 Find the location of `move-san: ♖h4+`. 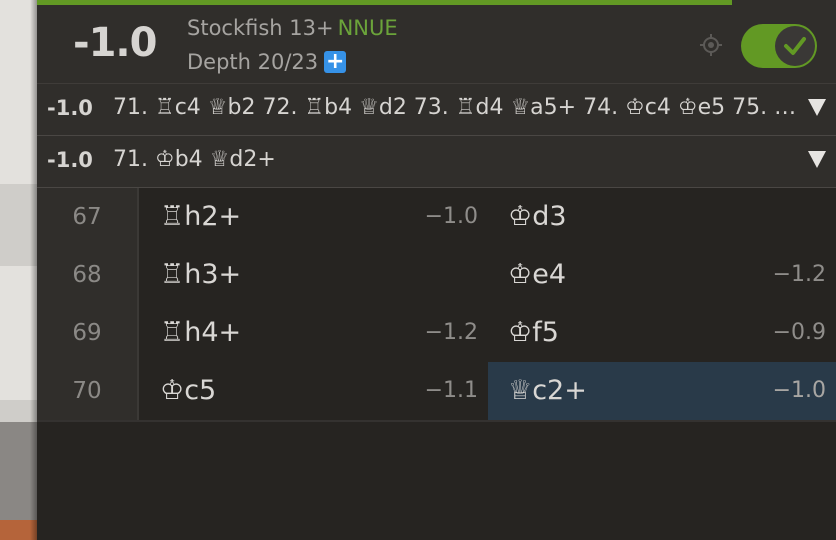

move-san: ♖h4+ is located at coordinates (201, 332).